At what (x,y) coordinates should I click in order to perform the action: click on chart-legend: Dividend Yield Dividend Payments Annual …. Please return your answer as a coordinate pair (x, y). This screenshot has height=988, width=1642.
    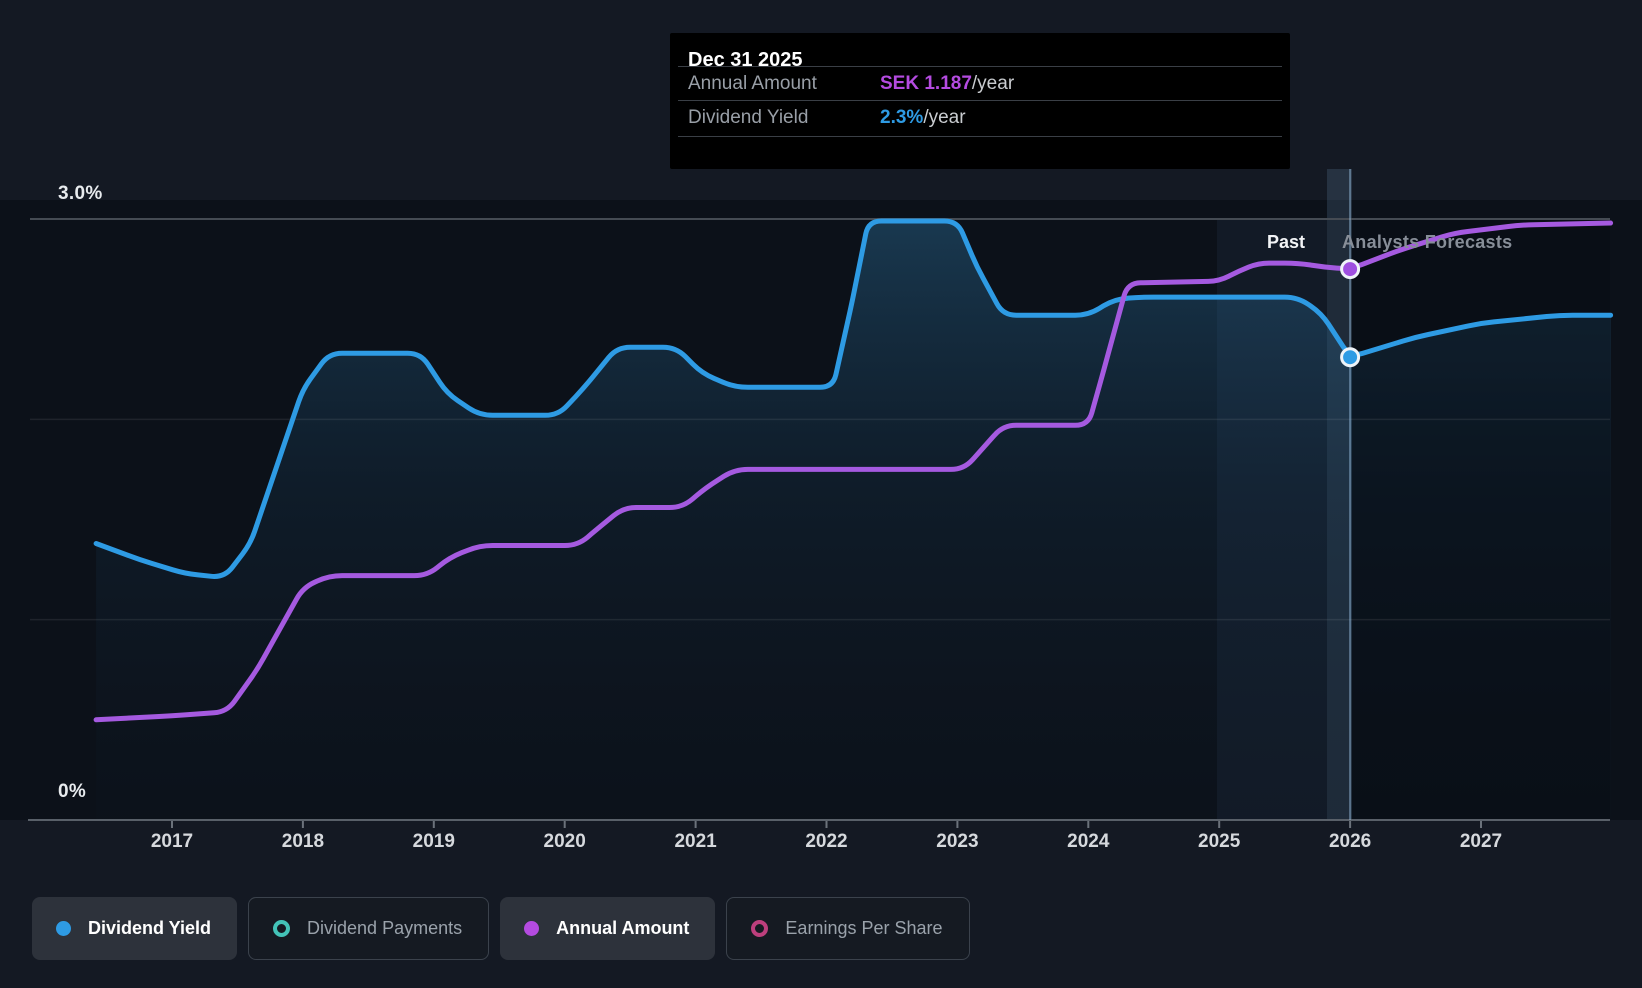
    Looking at the image, I should click on (501, 928).